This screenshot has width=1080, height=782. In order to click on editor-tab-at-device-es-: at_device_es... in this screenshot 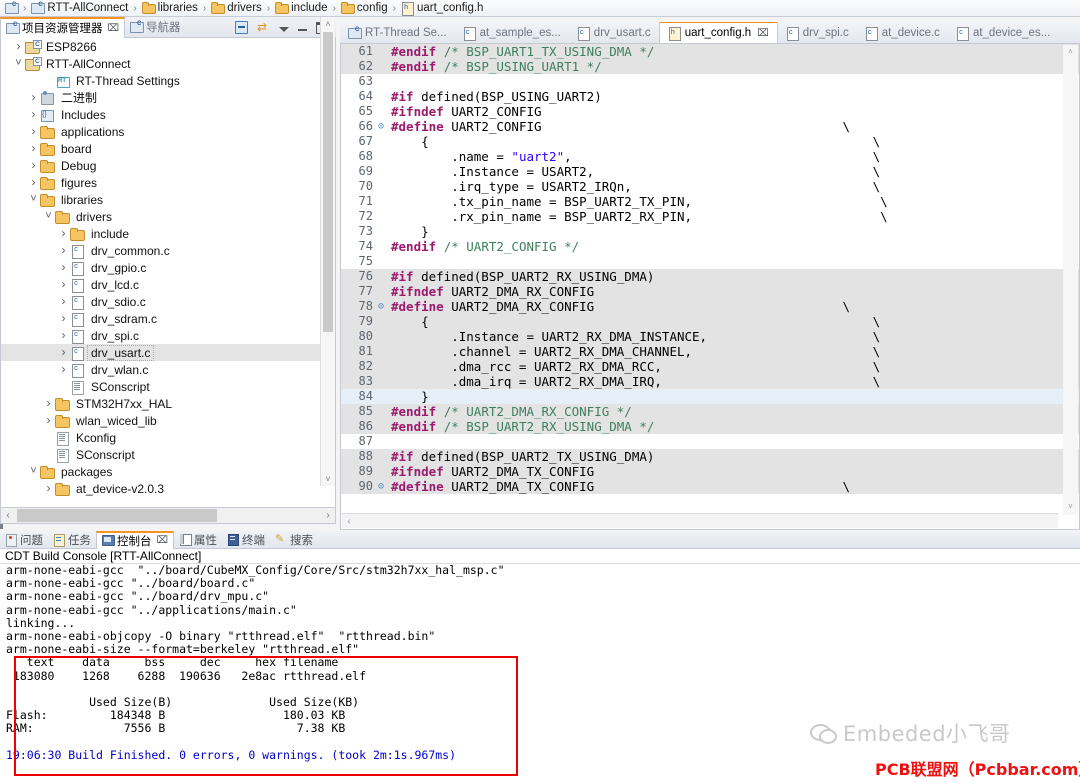, I will do `click(1003, 32)`.